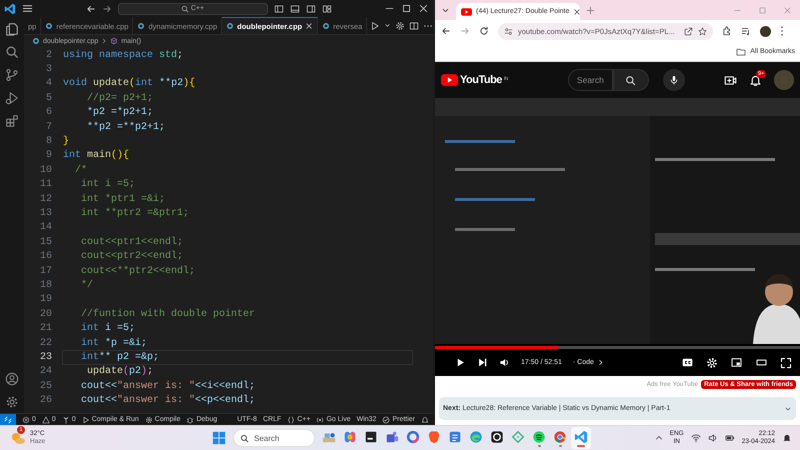 This screenshot has width=800, height=450. Describe the element at coordinates (123, 55) in the screenshot. I see `code-line: using namespace std;` at that location.